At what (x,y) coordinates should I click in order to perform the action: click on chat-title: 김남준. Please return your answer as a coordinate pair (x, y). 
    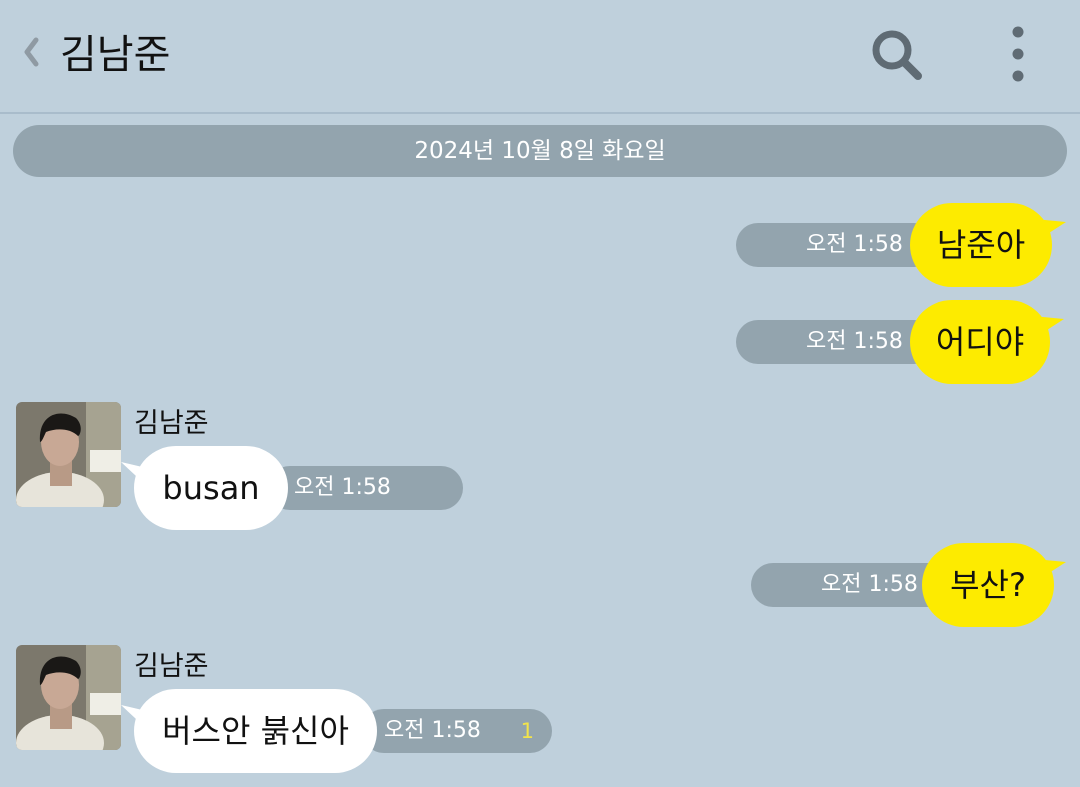
    Looking at the image, I should click on (115, 55).